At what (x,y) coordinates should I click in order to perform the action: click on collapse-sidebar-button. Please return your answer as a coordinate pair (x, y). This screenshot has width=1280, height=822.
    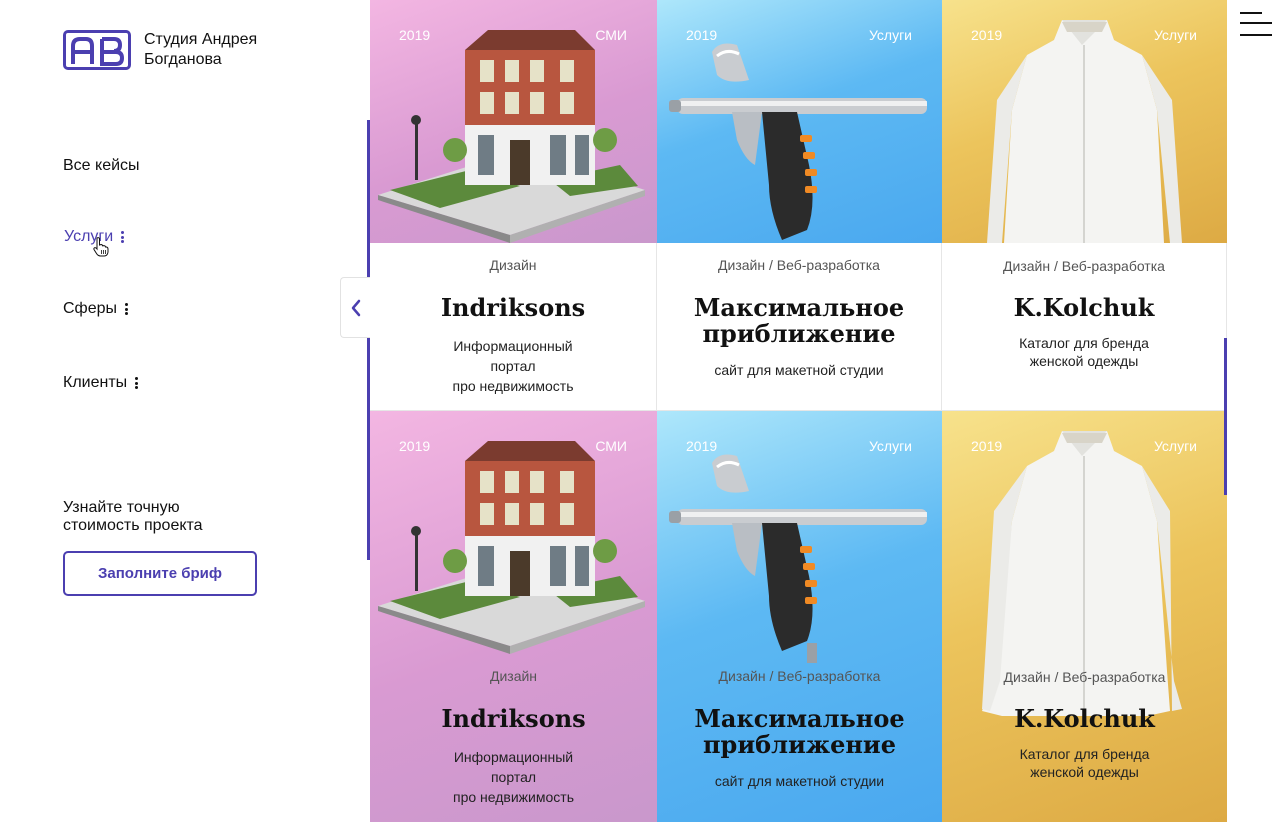
    Looking at the image, I should click on (355, 307).